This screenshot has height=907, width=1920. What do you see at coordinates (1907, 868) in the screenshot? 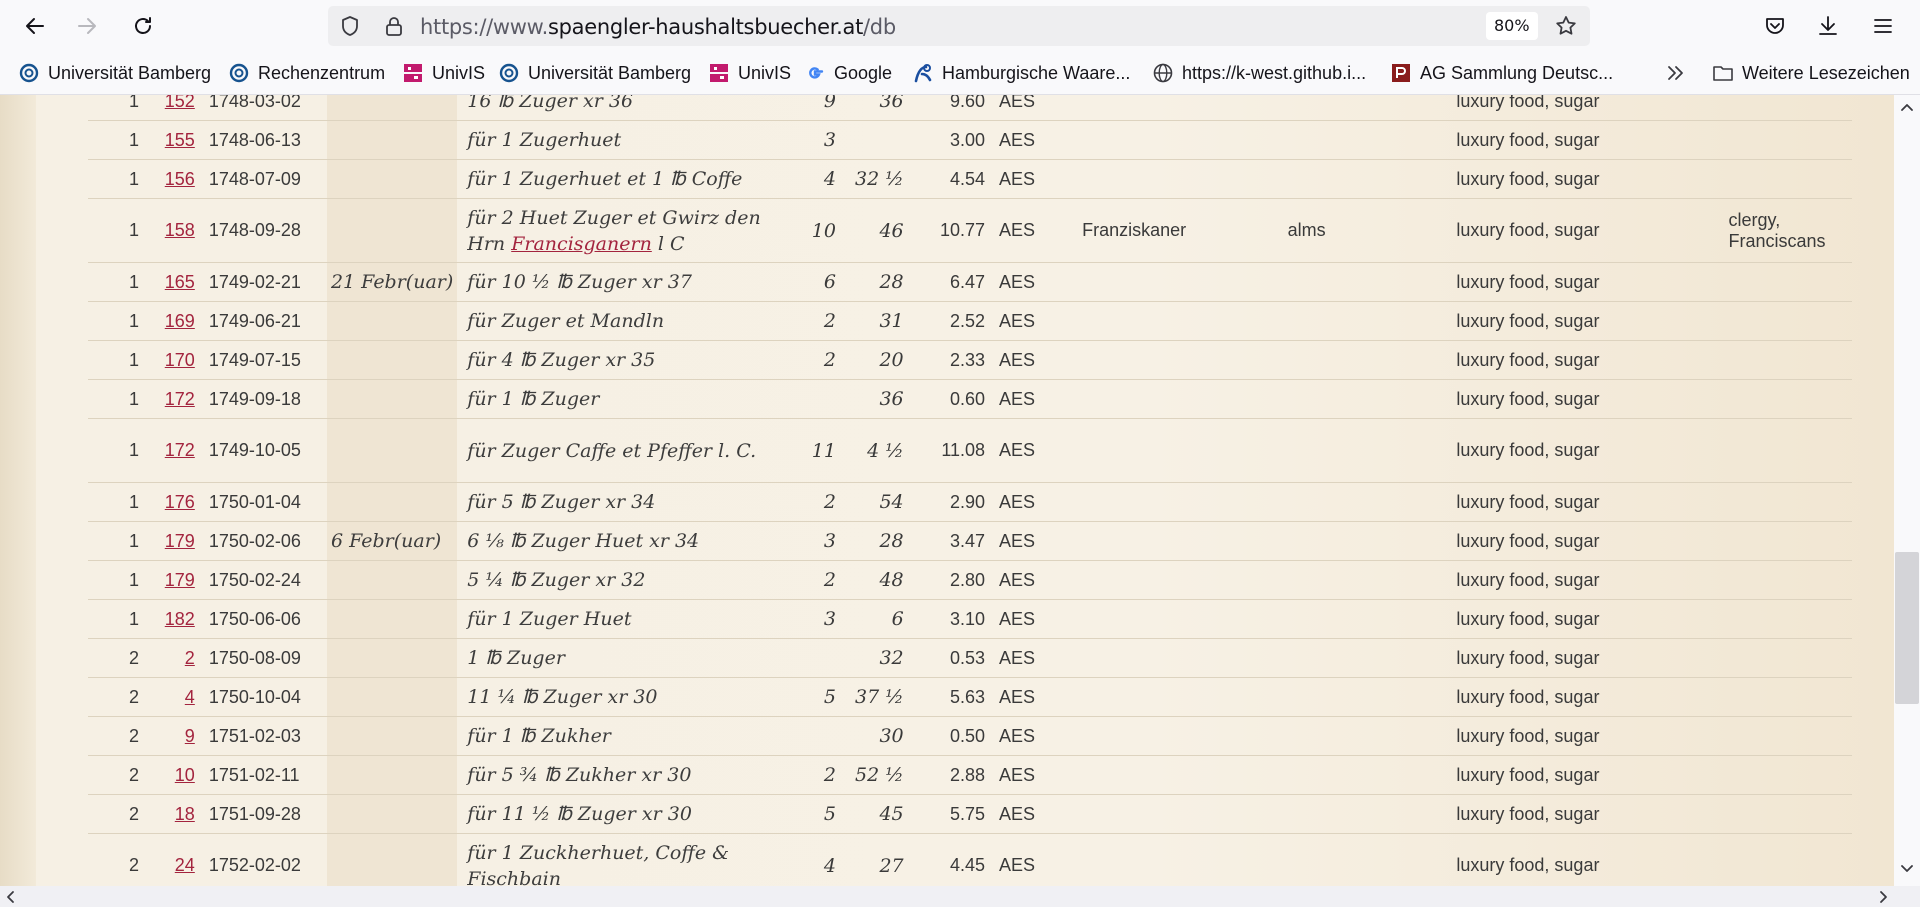
I see `scroll-down-arrow-icon` at bounding box center [1907, 868].